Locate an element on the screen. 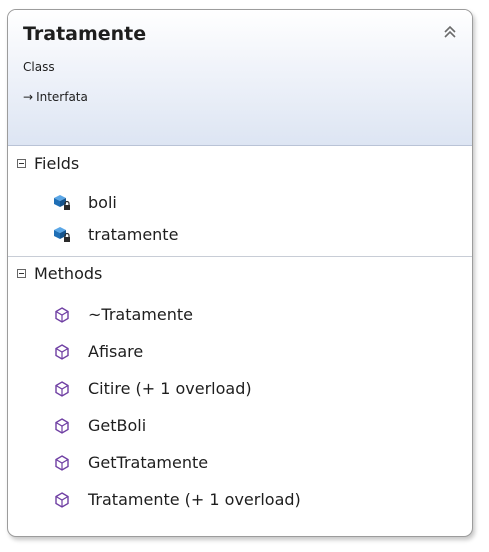 The width and height of the screenshot is (489, 552). method-name: GetTratamente is located at coordinates (148, 462).